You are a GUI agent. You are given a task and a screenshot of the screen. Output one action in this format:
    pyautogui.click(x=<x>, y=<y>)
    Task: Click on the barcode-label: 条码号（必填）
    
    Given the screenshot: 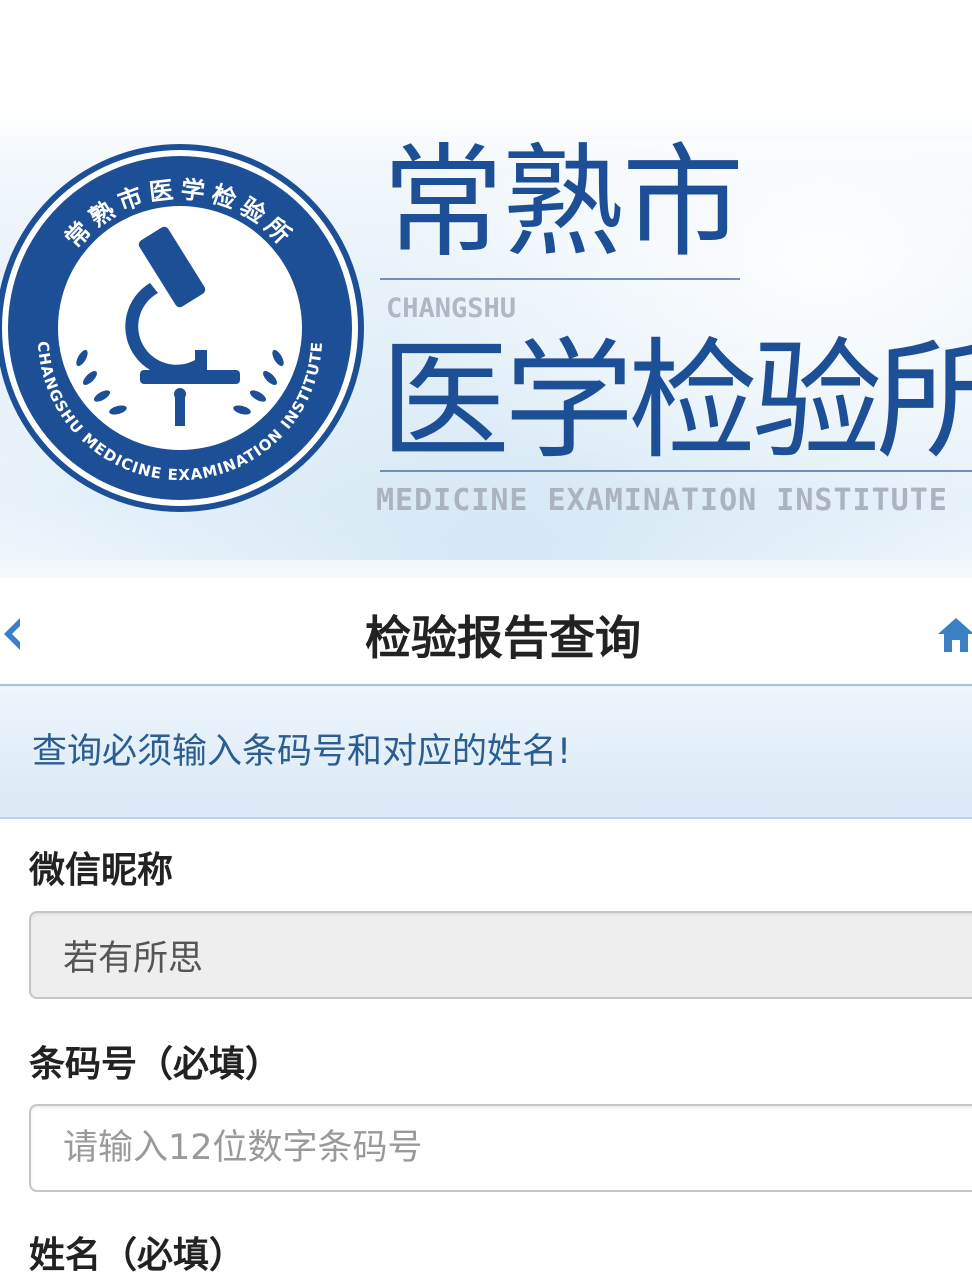 What is the action you would take?
    pyautogui.click(x=155, y=1064)
    